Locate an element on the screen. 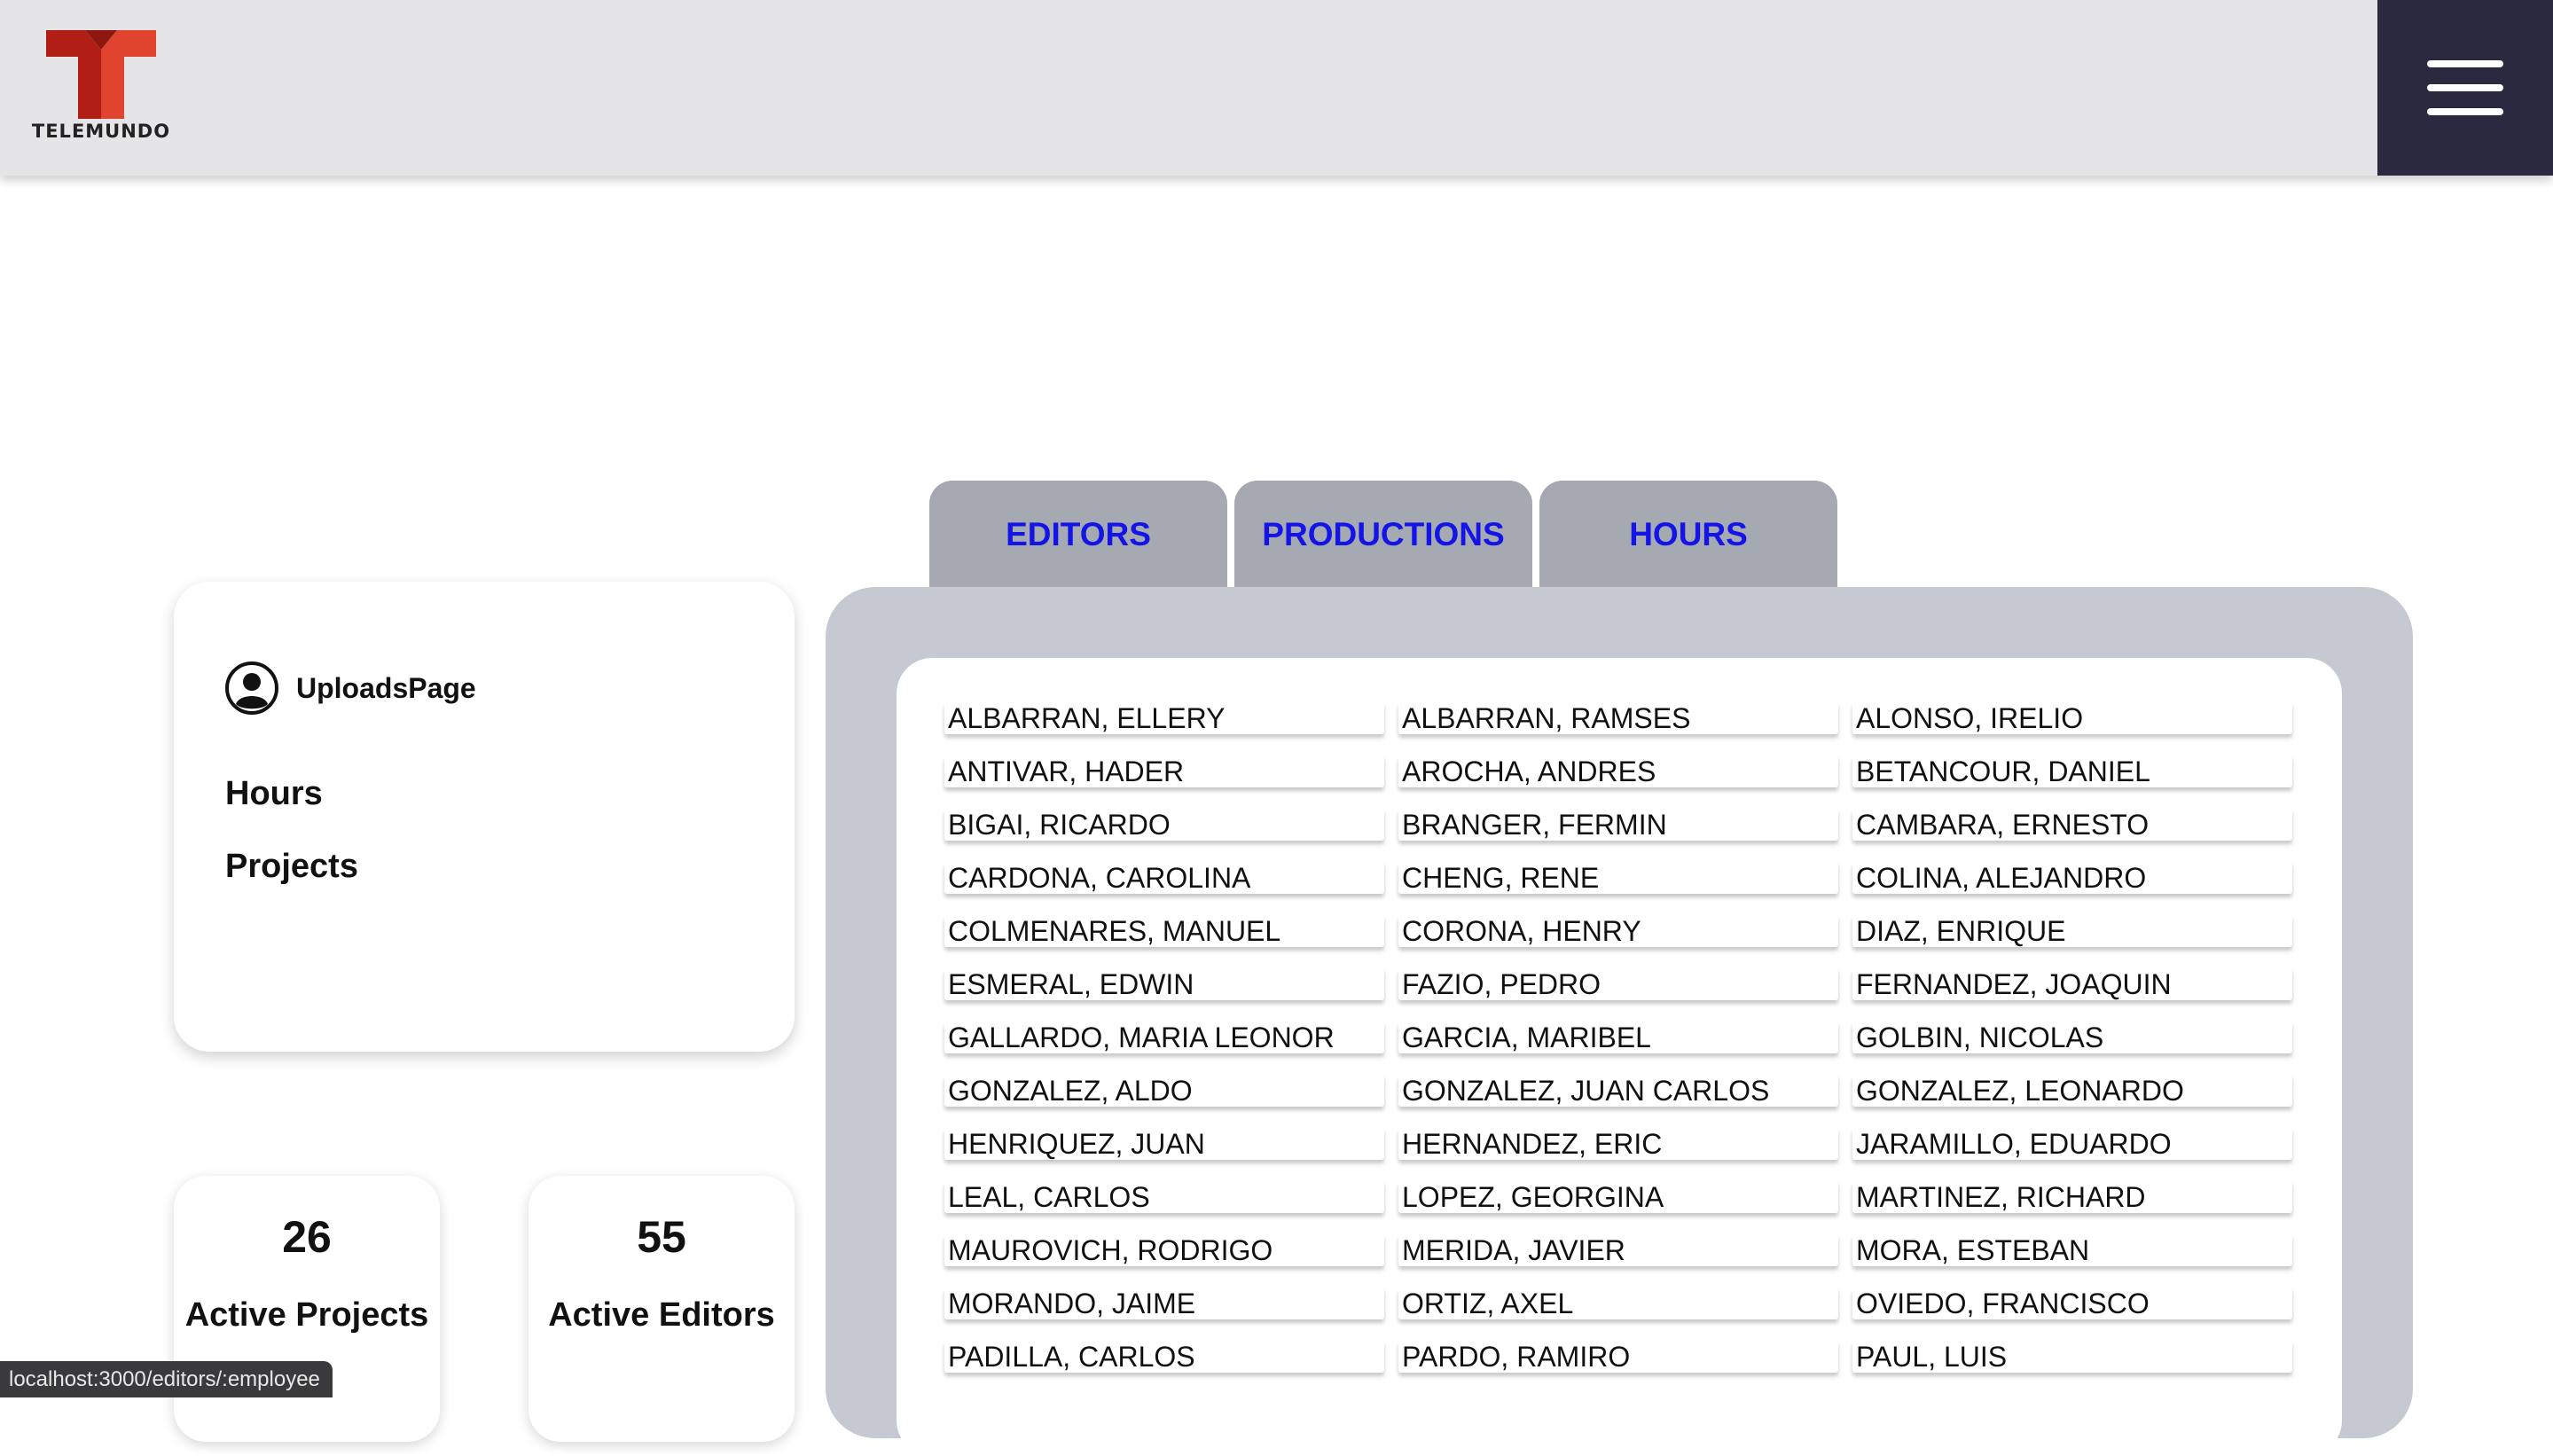 This screenshot has height=1456, width=2553. editor-list-item: CAMBARA, ERNESTO is located at coordinates (2072, 825).